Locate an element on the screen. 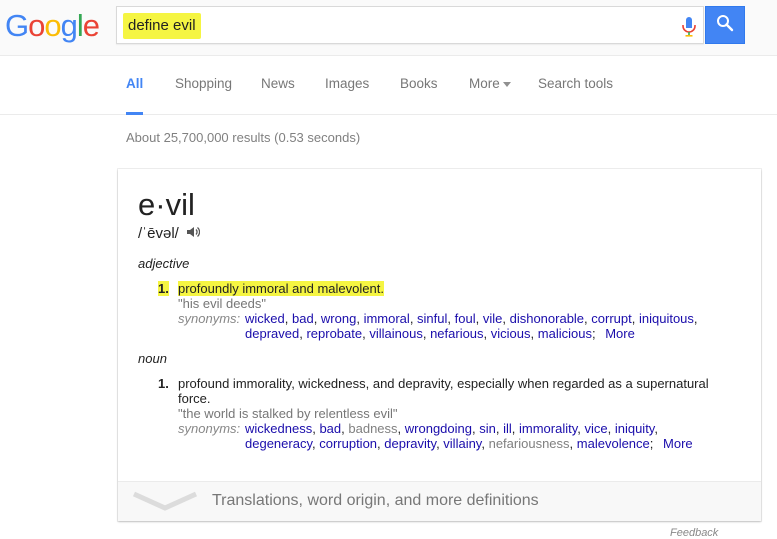 This screenshot has height=539, width=777. sense-number-text: 1. is located at coordinates (163, 288).